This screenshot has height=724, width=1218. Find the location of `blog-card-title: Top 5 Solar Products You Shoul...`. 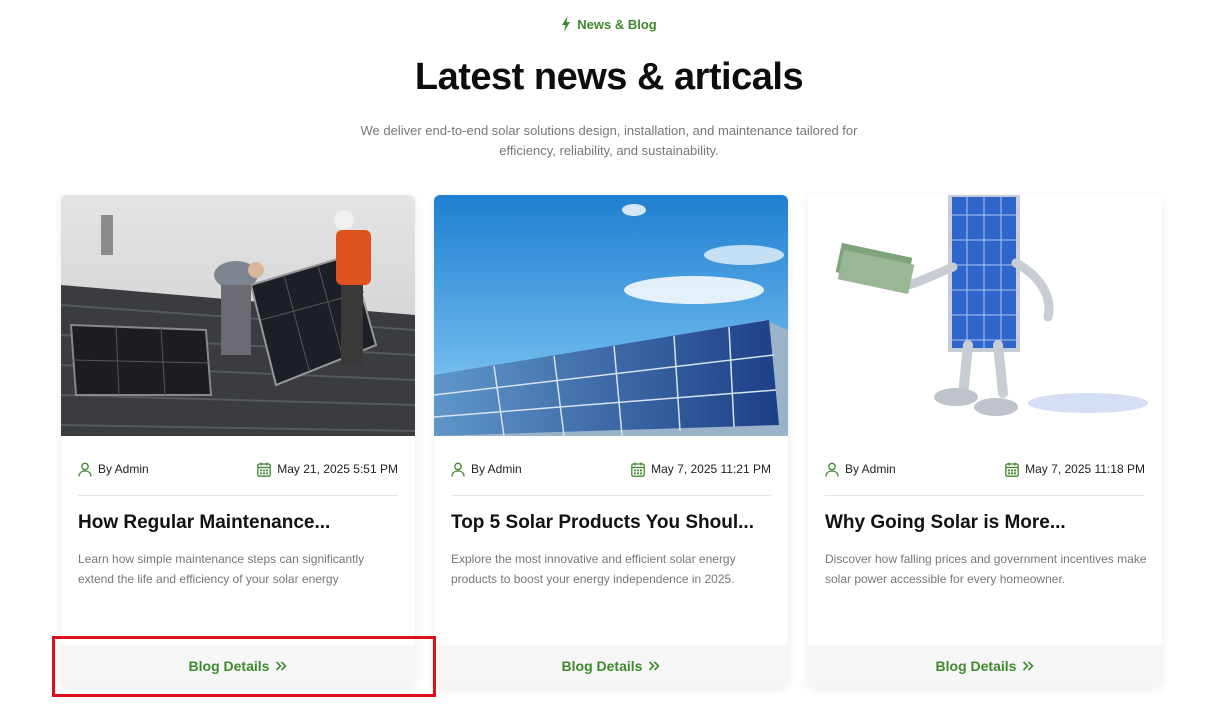

blog-card-title: Top 5 Solar Products You Shoul... is located at coordinates (613, 523).